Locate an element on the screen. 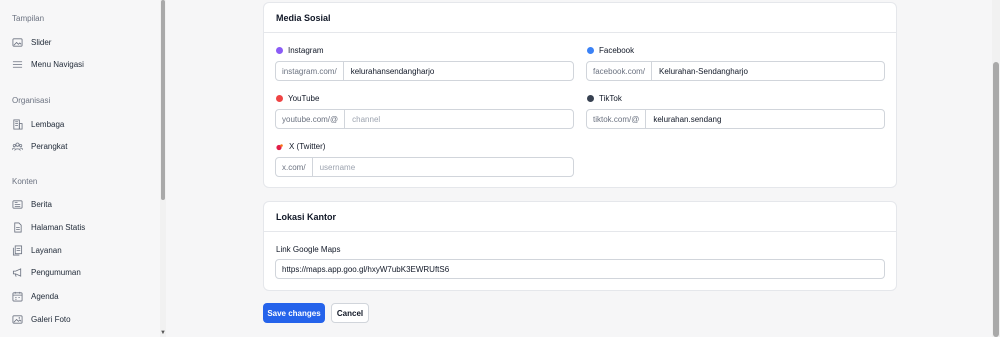 This screenshot has width=1000, height=337. sidebar-item-perangkat: Perangkat is located at coordinates (39, 146).